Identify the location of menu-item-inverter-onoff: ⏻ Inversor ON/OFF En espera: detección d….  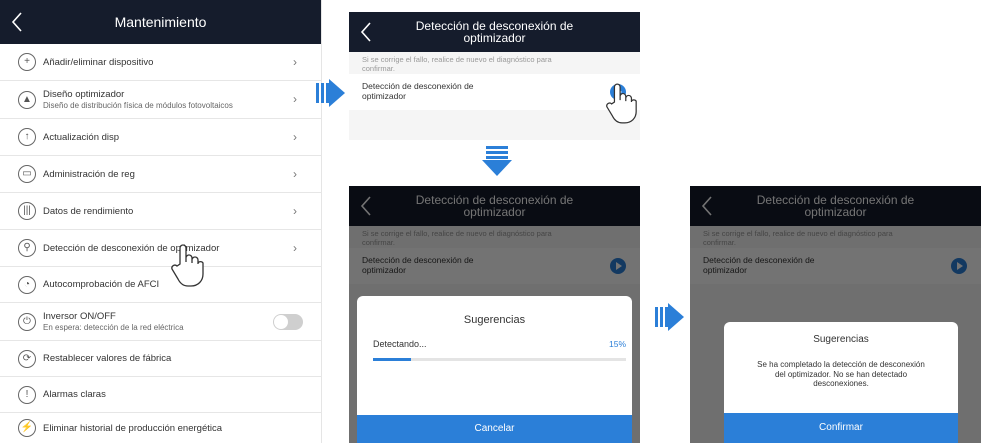
(161, 322).